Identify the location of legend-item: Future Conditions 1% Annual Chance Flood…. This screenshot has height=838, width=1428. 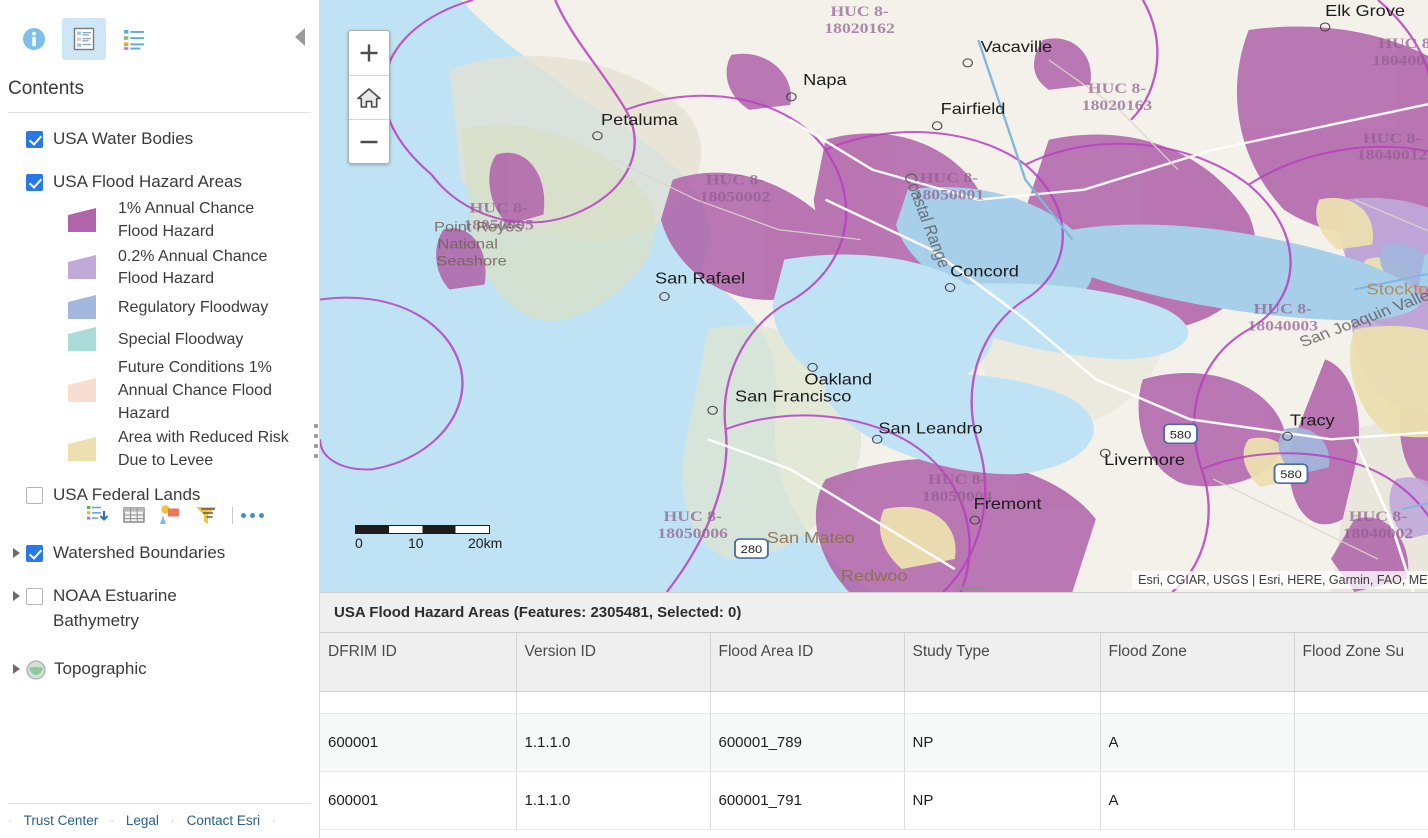
(192, 391).